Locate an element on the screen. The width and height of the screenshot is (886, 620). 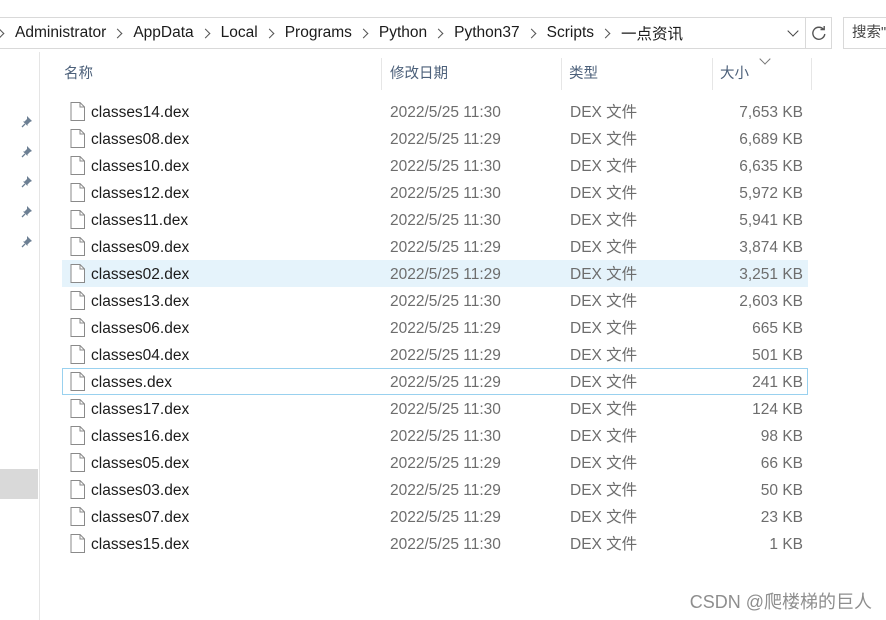
file-row: classes15.dex 2022/5/25 11:30 DEX 文件 1 KB is located at coordinates (435, 543).